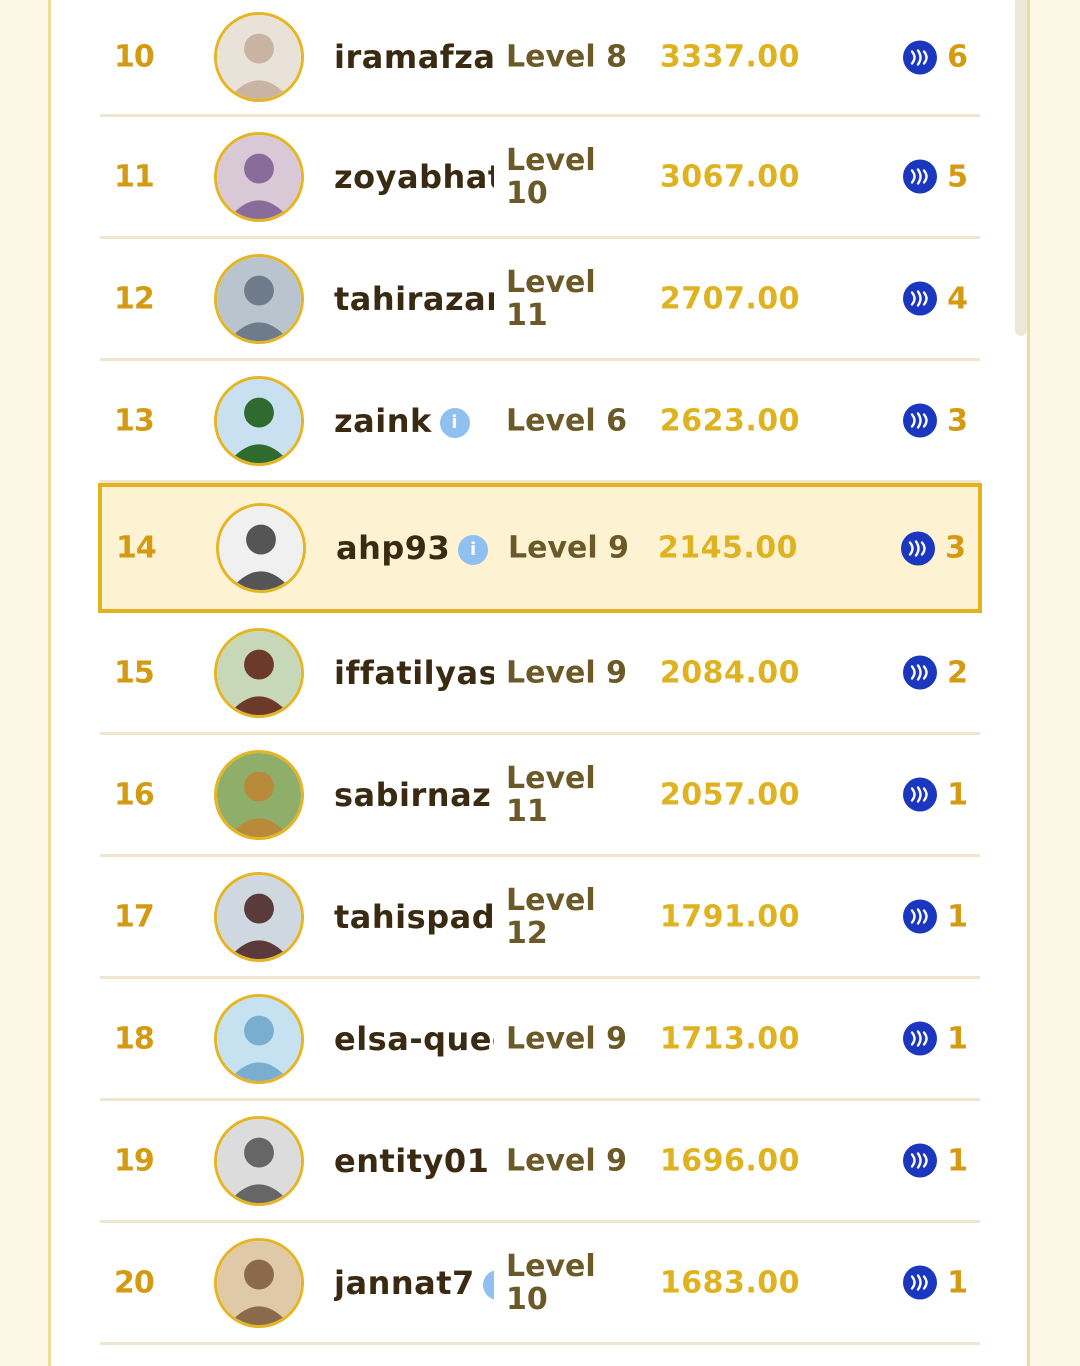 The image size is (1080, 1366). I want to click on rank-number: 13, so click(134, 420).